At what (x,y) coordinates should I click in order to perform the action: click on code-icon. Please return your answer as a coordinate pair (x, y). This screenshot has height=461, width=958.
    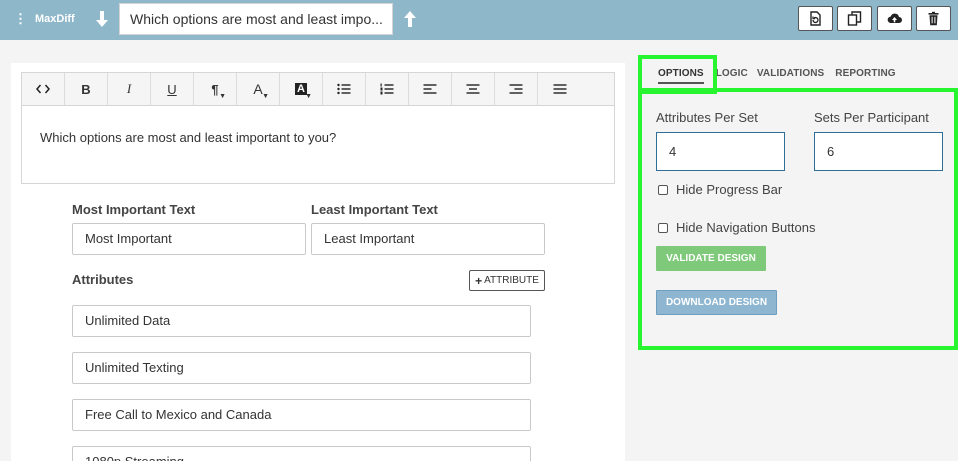
    Looking at the image, I should click on (43, 89).